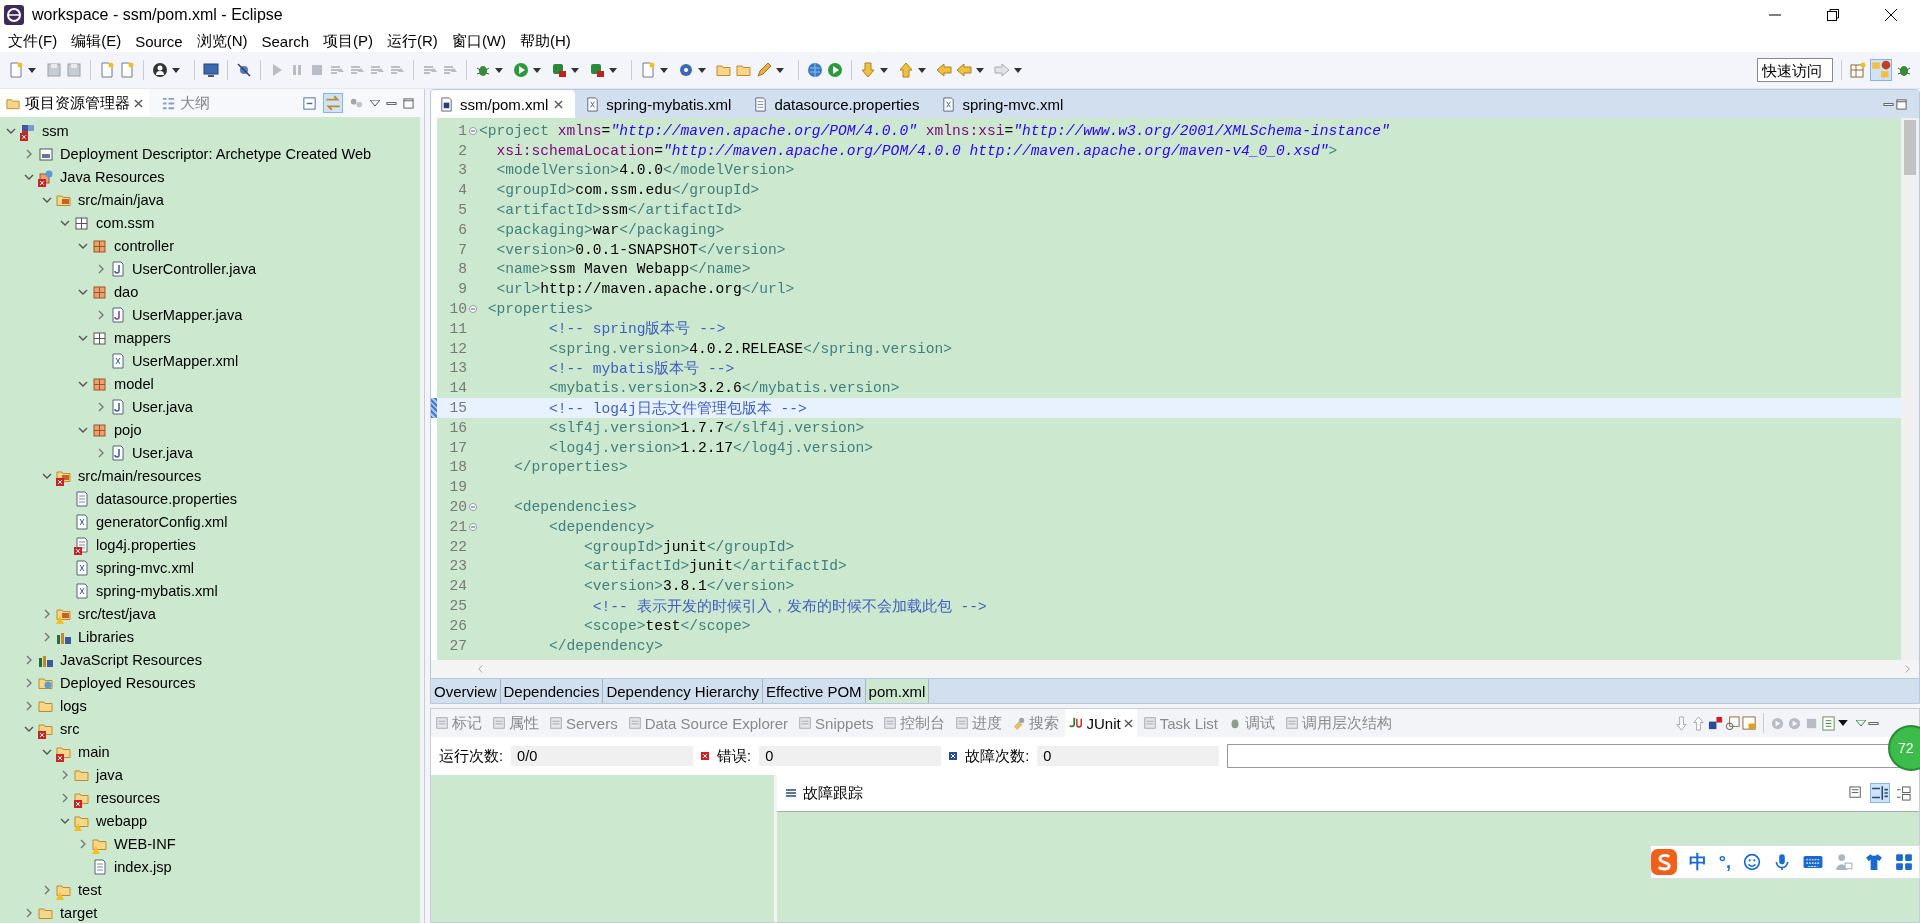  I want to click on menu-item: 运行(R), so click(412, 41).